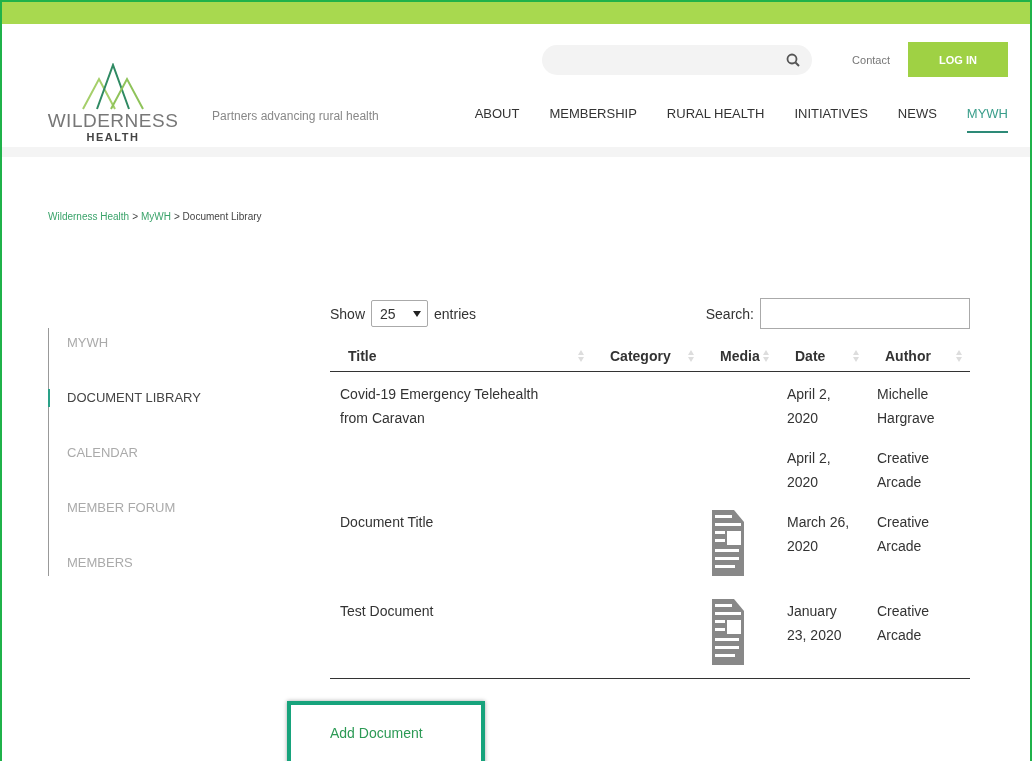 The height and width of the screenshot is (761, 1032). What do you see at coordinates (793, 59) in the screenshot?
I see `search-icon` at bounding box center [793, 59].